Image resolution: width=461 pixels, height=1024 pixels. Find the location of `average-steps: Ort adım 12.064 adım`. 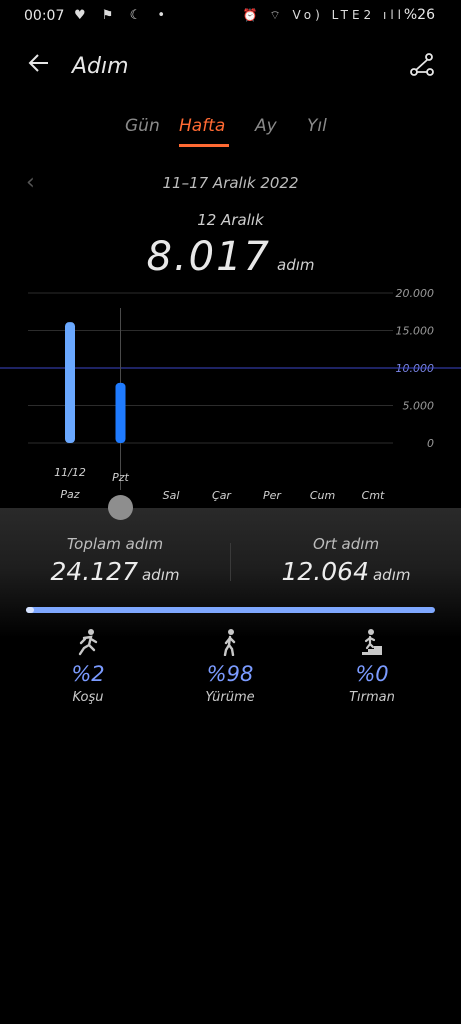

average-steps: Ort adım 12.064 adım is located at coordinates (346, 560).